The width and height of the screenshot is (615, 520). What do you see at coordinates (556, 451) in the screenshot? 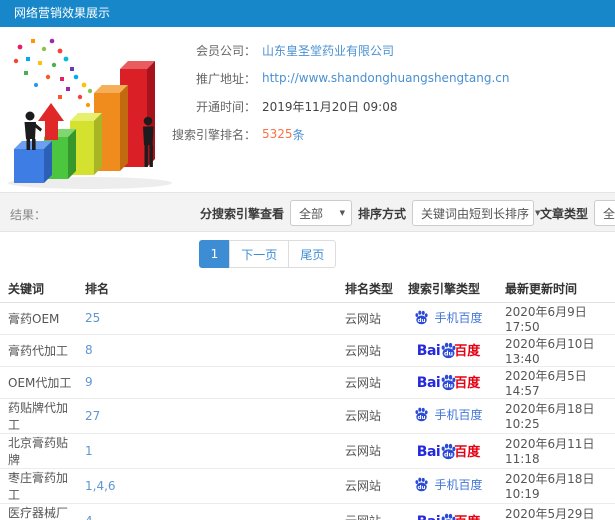
I see `updated-time-cell: 2020年6月11日 11:18` at bounding box center [556, 451].